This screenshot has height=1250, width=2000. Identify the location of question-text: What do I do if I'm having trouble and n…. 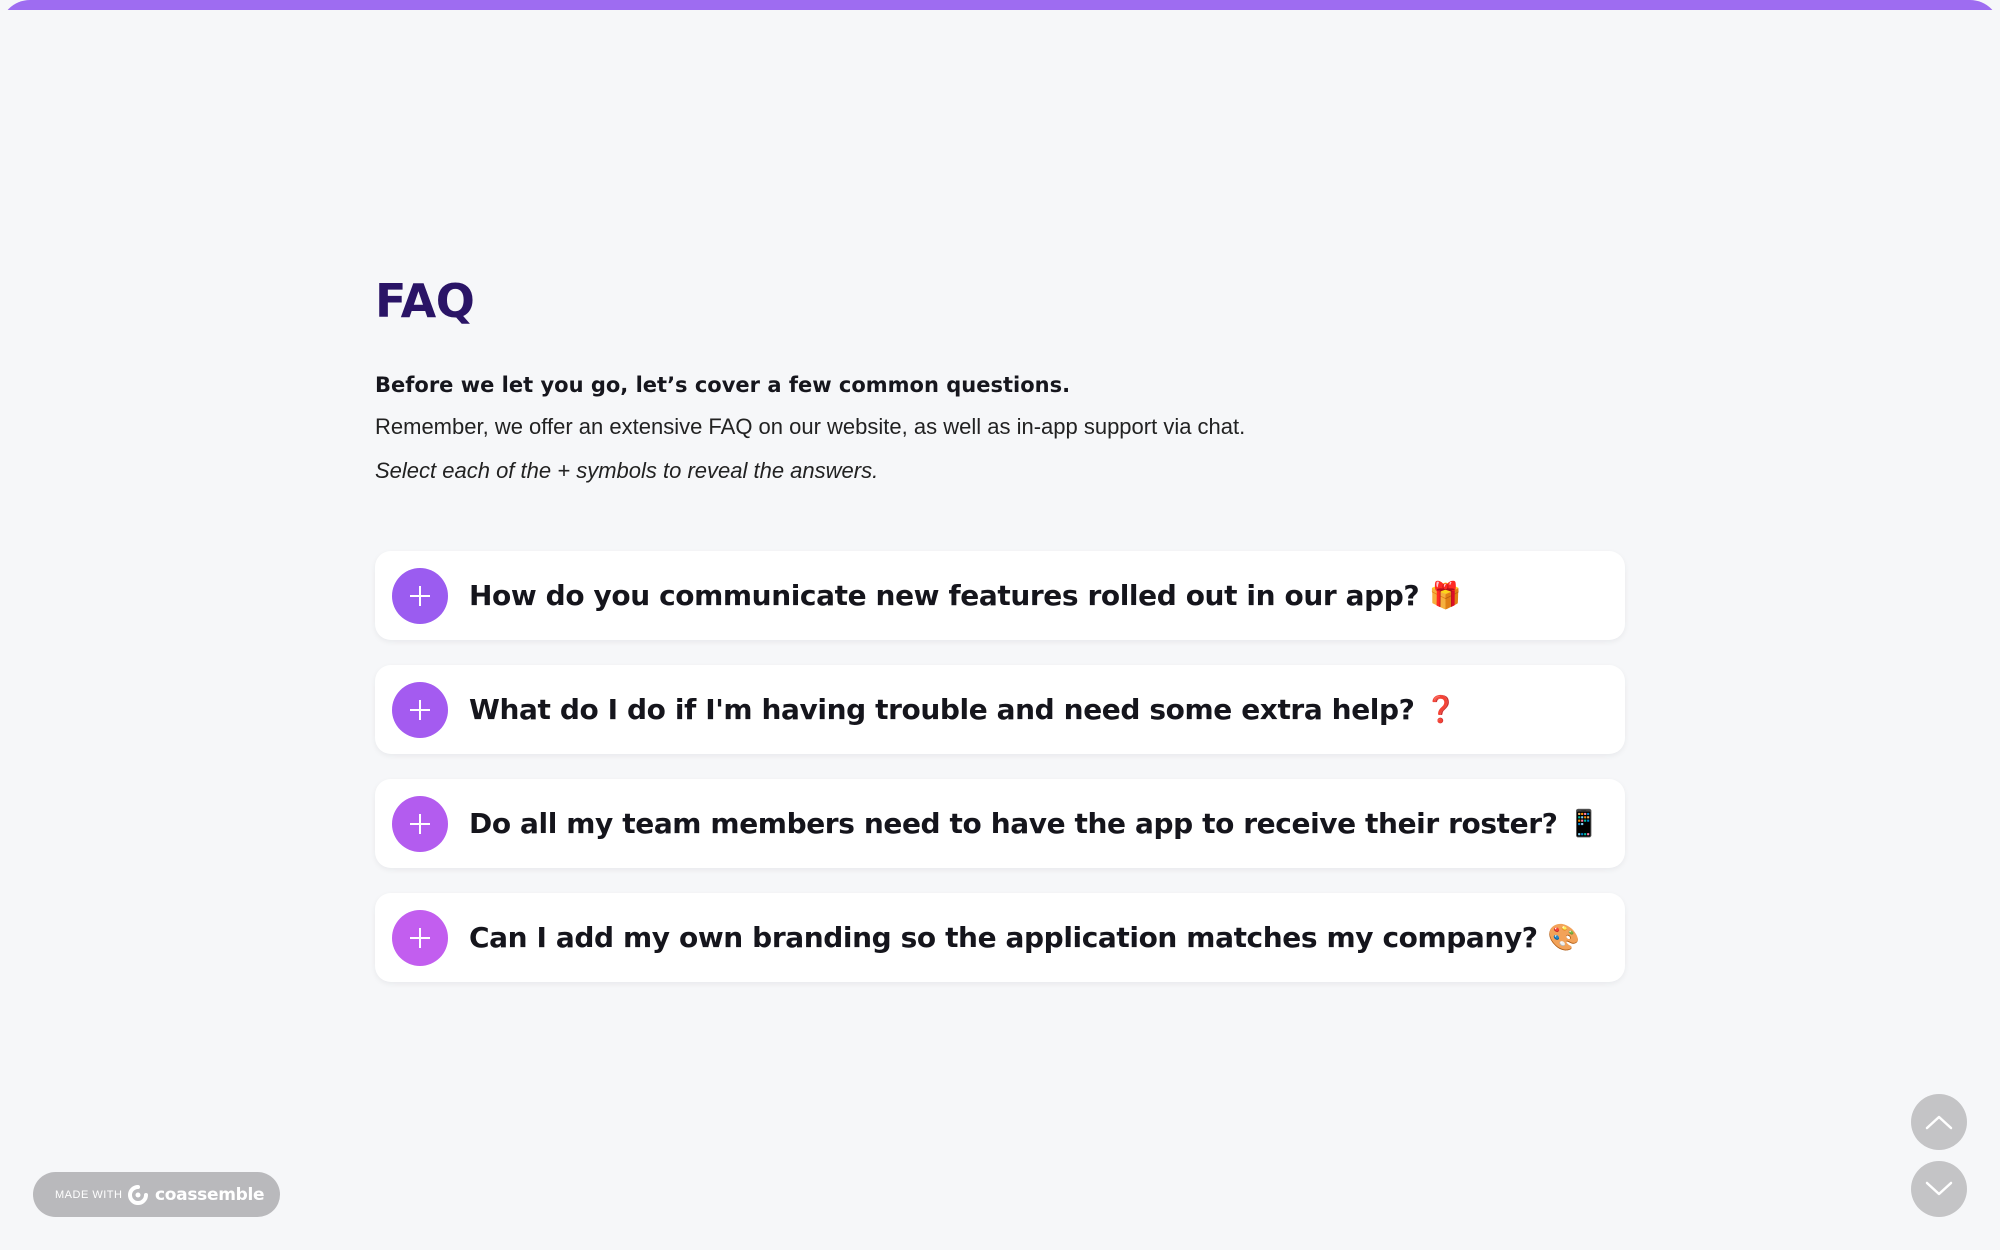
(942, 709).